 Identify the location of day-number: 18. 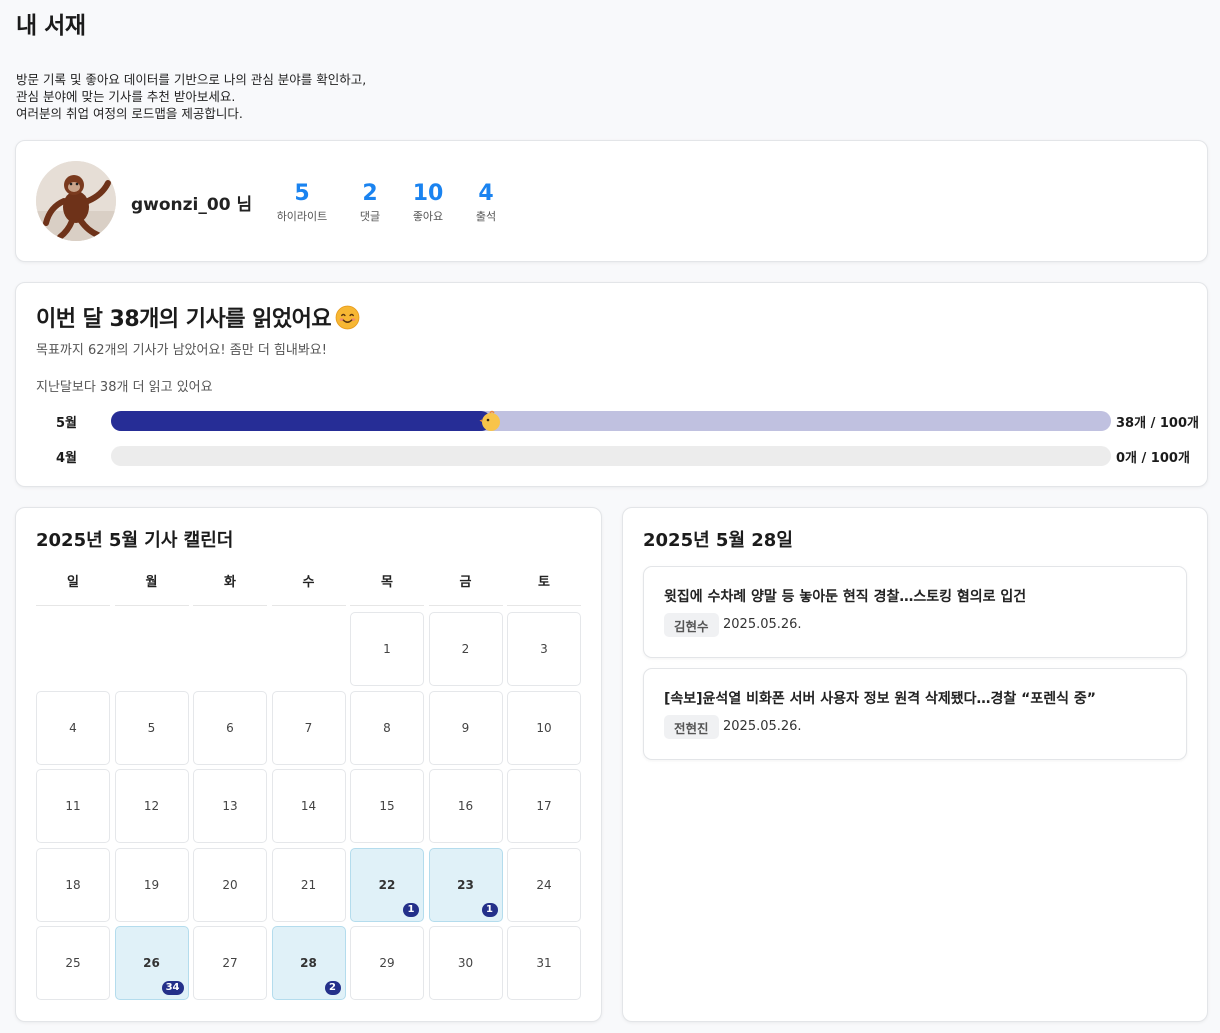
(73, 884).